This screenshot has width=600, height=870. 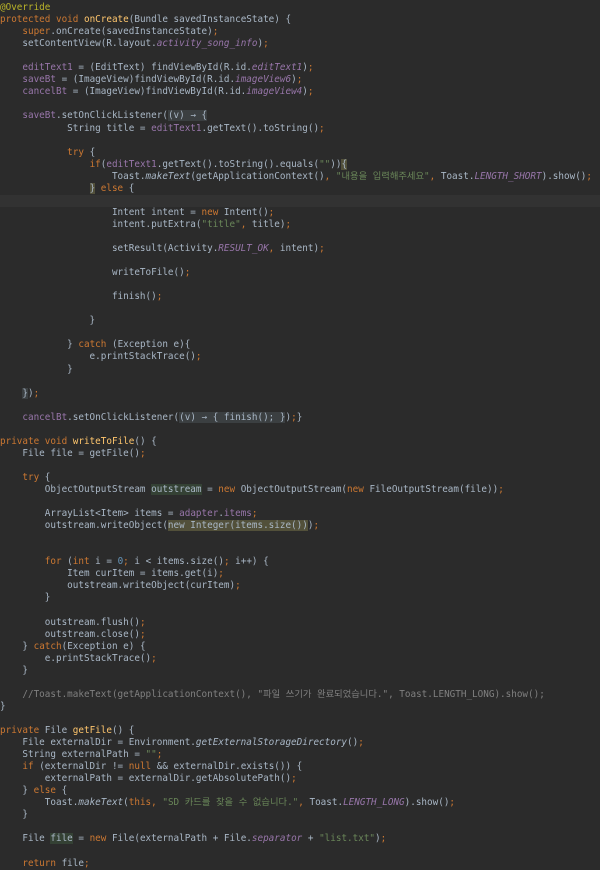 I want to click on code-line: saveBt.setOnClickListener((v) → {, so click(x=300, y=116).